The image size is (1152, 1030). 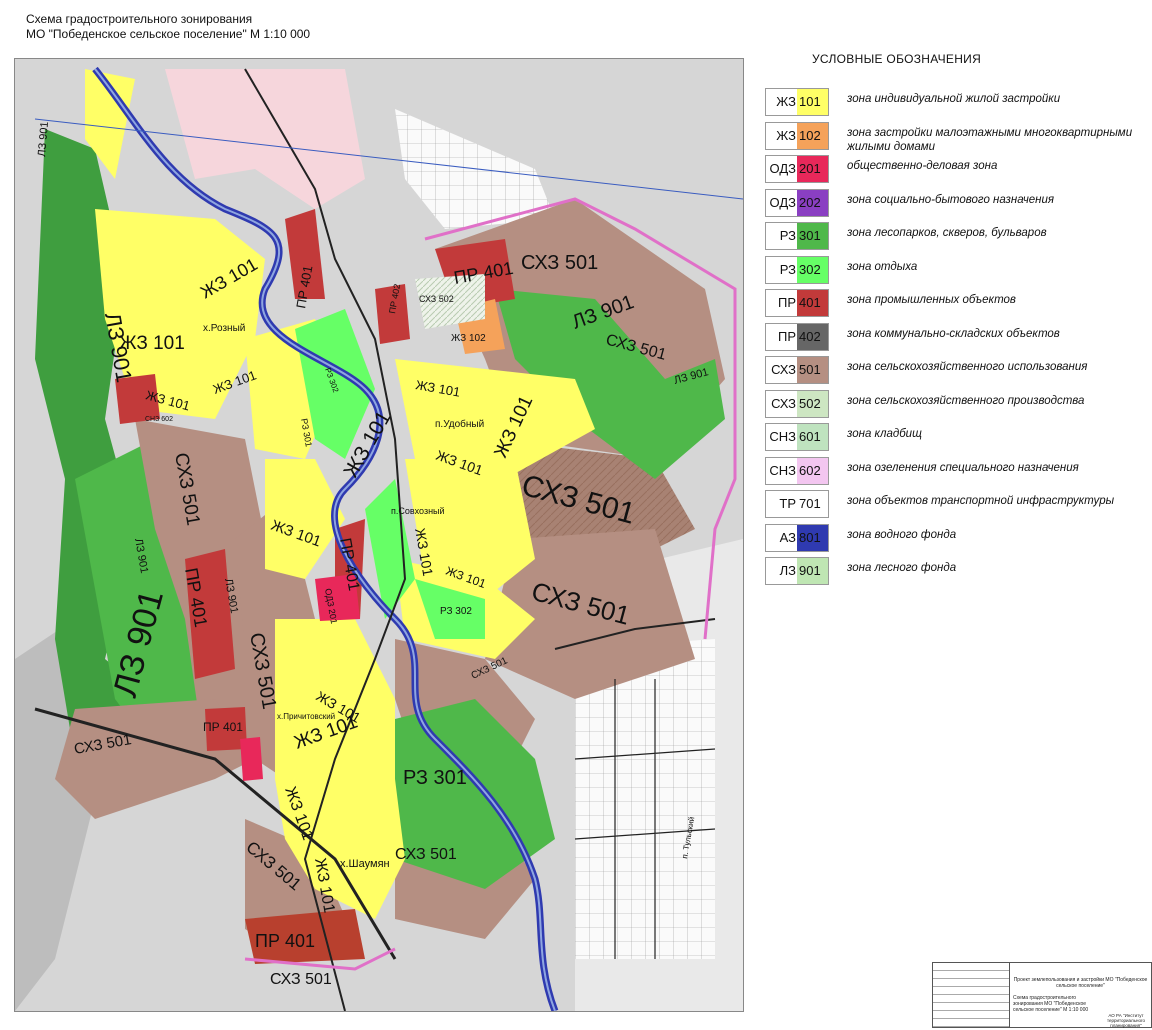 I want to click on legend-description: зона социально-бытового назначения, so click(x=951, y=199).